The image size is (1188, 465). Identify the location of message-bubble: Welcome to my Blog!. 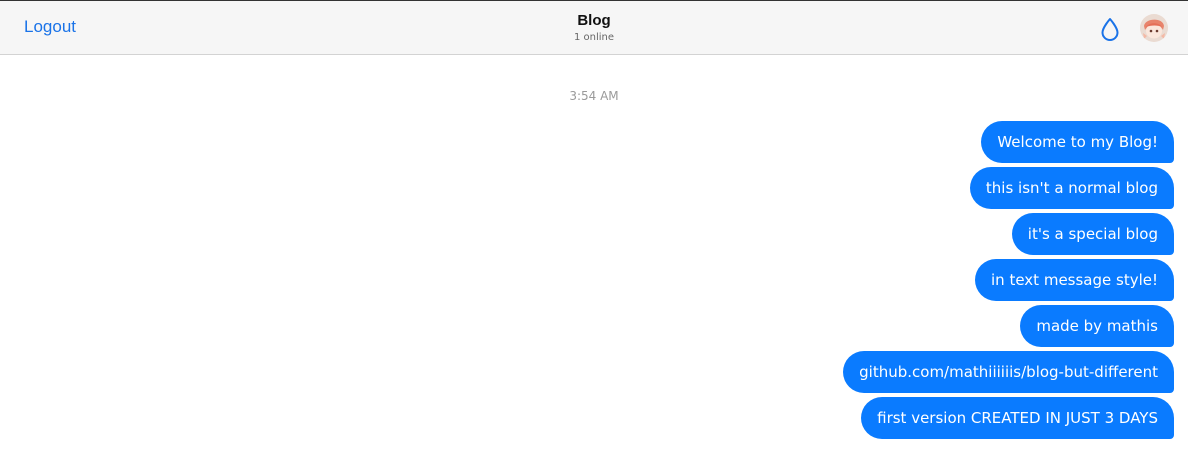
(1077, 142).